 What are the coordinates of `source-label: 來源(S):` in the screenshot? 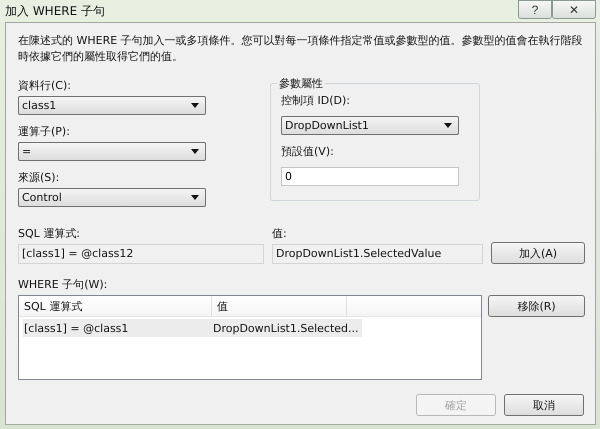 It's located at (39, 178).